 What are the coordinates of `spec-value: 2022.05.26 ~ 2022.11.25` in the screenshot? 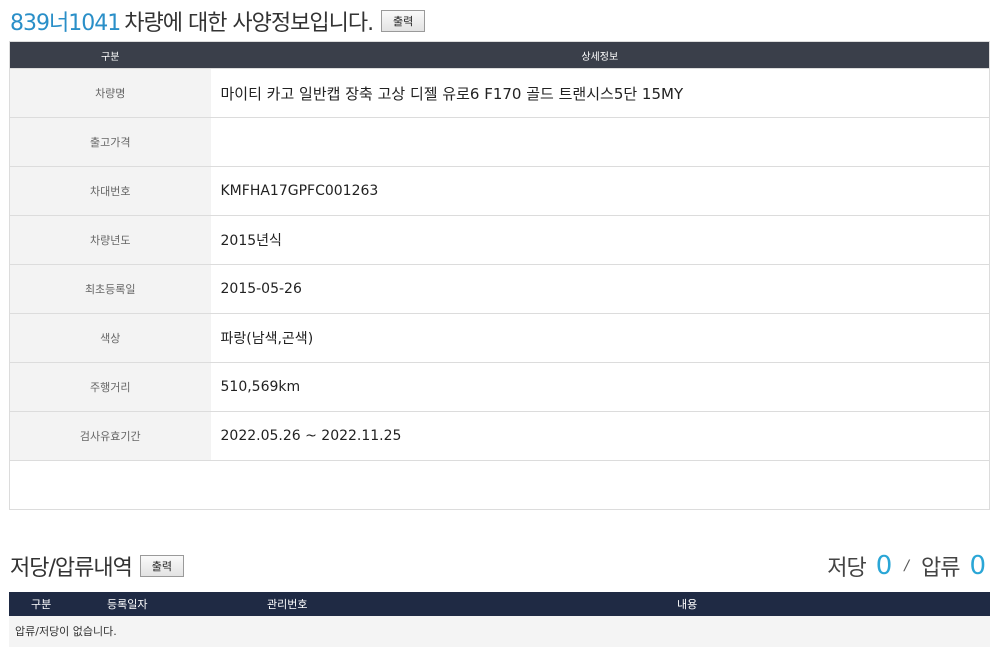 It's located at (600, 436).